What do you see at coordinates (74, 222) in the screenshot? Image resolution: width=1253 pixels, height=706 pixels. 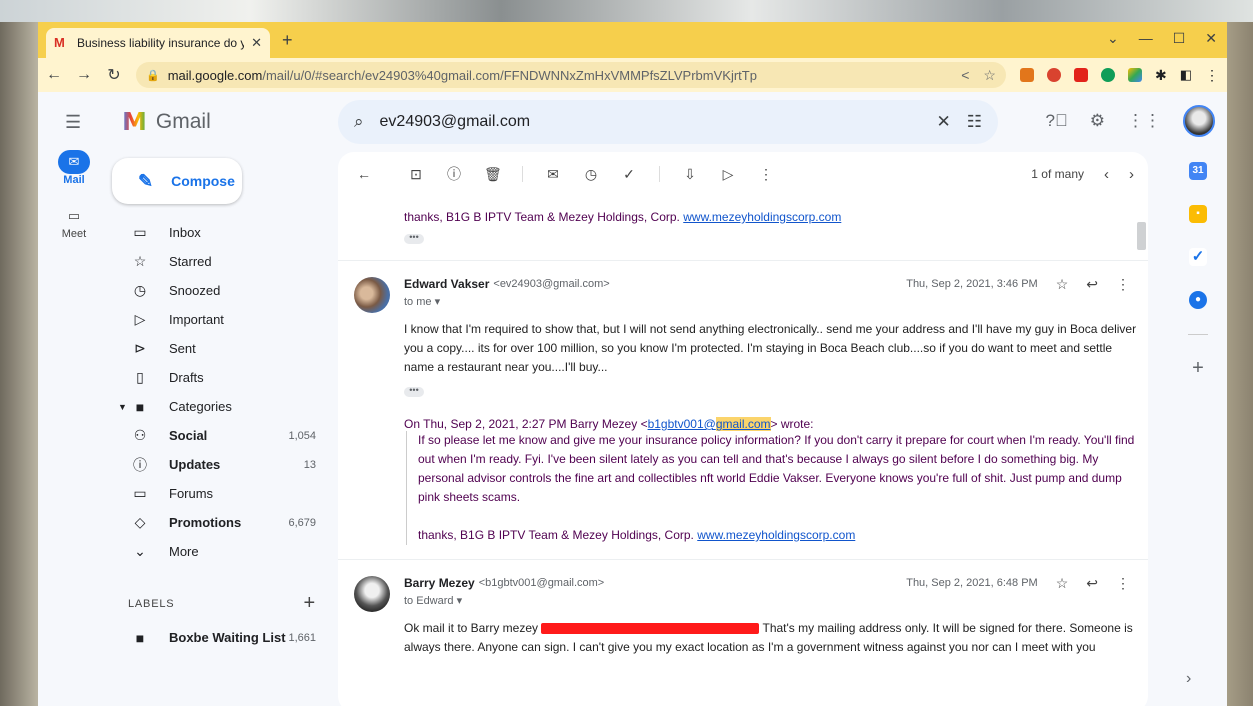 I see `rail-item-meet: ▭ Meet` at bounding box center [74, 222].